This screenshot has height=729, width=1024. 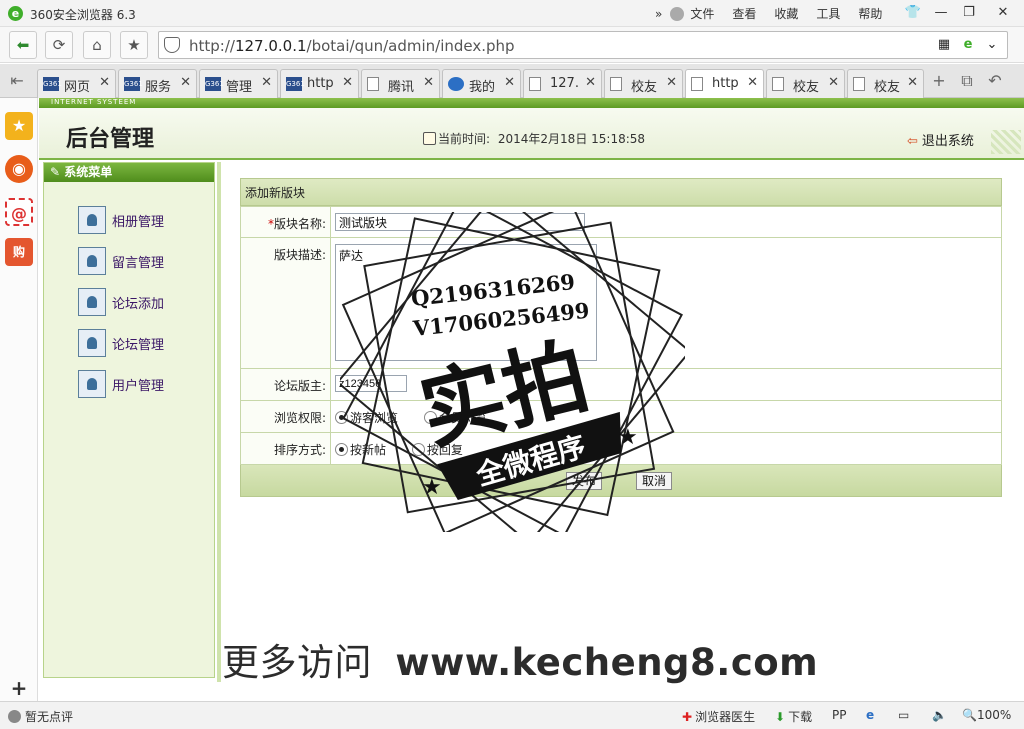 What do you see at coordinates (658, 14) in the screenshot?
I see `expand-chevron-icon: »` at bounding box center [658, 14].